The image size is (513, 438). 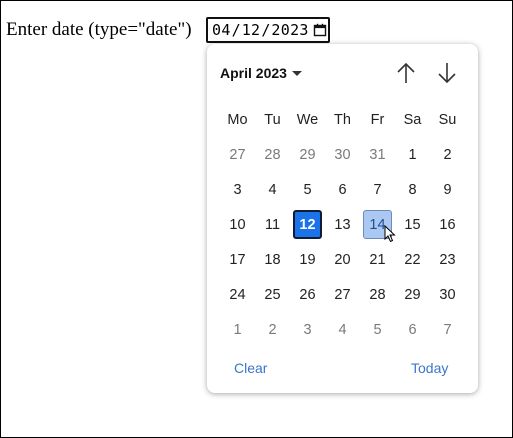 I want to click on weekday-header: Su, so click(x=447, y=119).